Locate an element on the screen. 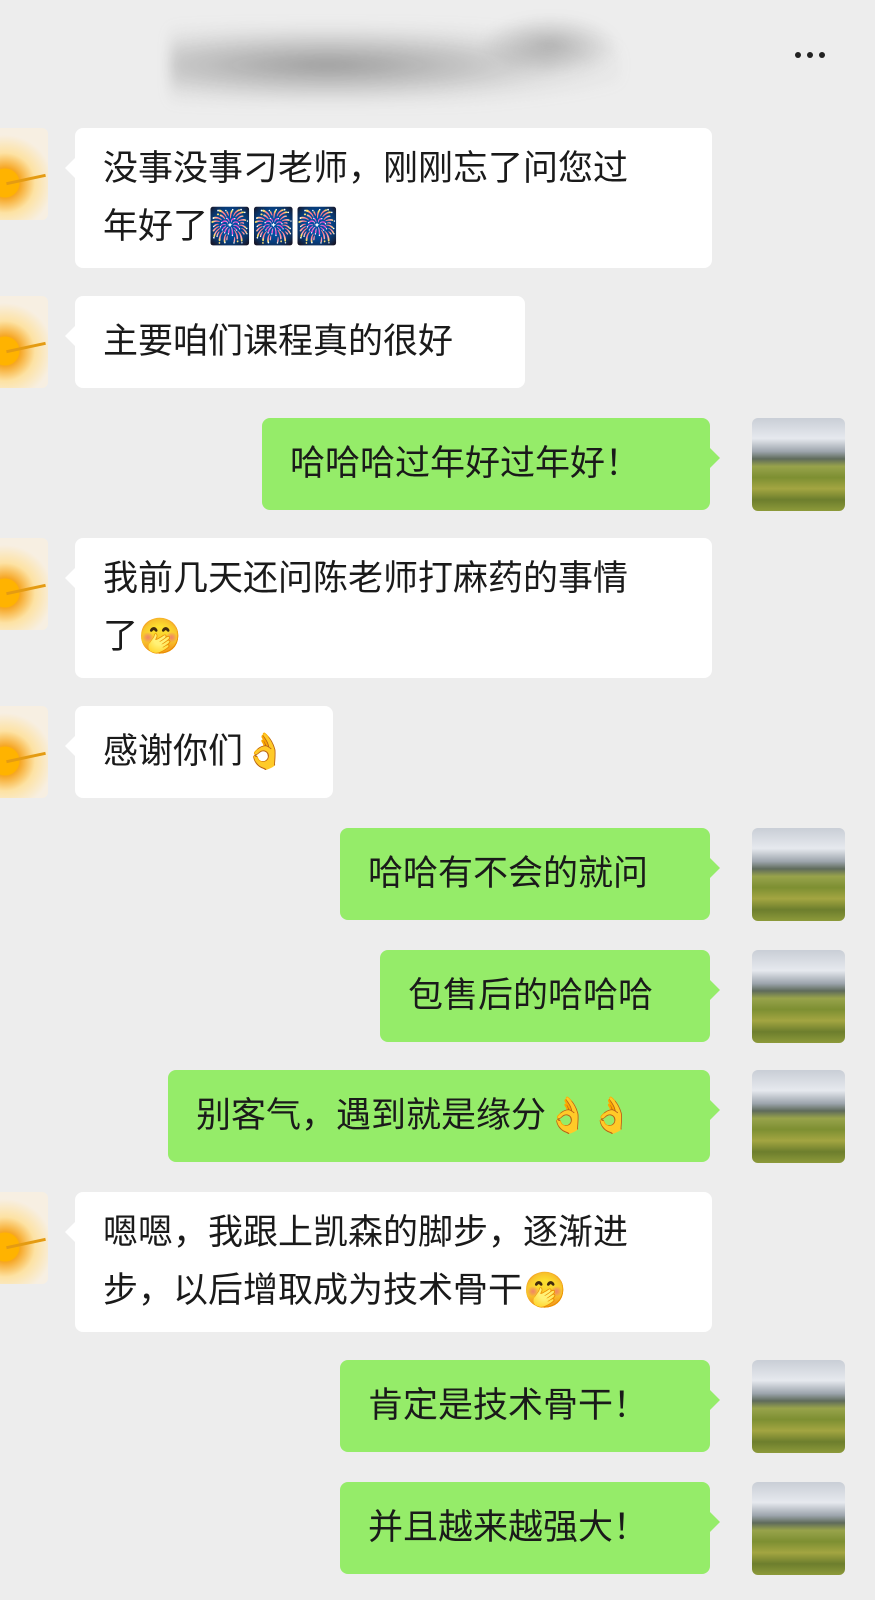  blurred-contact-name-extra is located at coordinates (550, 45).